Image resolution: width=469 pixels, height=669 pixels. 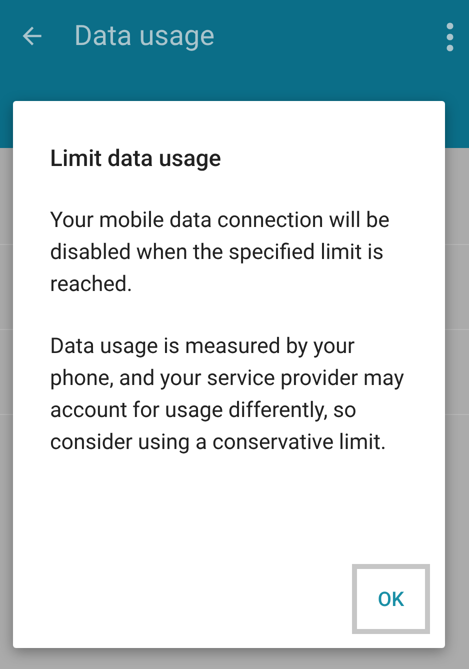 I want to click on dialog-title: Limit data usage, so click(x=136, y=159).